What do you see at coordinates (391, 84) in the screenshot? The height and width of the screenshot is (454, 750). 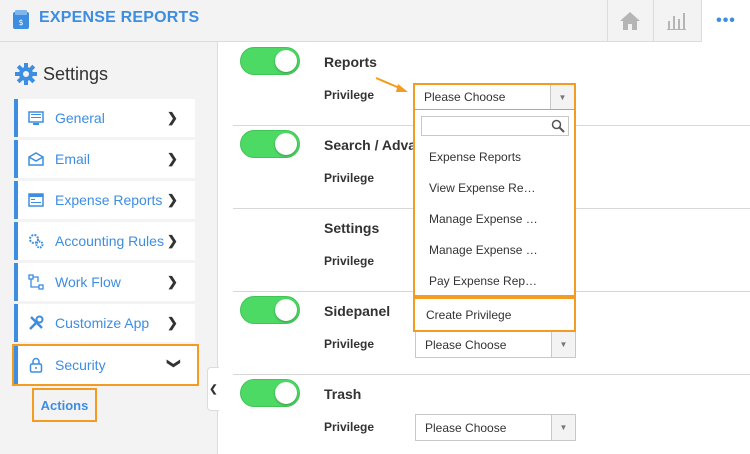 I see `pointer-arrow-icon` at bounding box center [391, 84].